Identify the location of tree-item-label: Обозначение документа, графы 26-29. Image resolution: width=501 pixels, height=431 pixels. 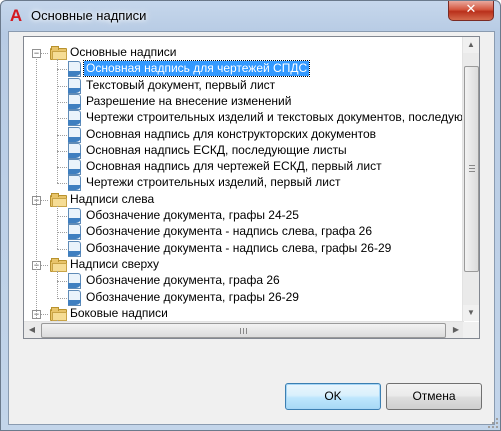
(192, 297).